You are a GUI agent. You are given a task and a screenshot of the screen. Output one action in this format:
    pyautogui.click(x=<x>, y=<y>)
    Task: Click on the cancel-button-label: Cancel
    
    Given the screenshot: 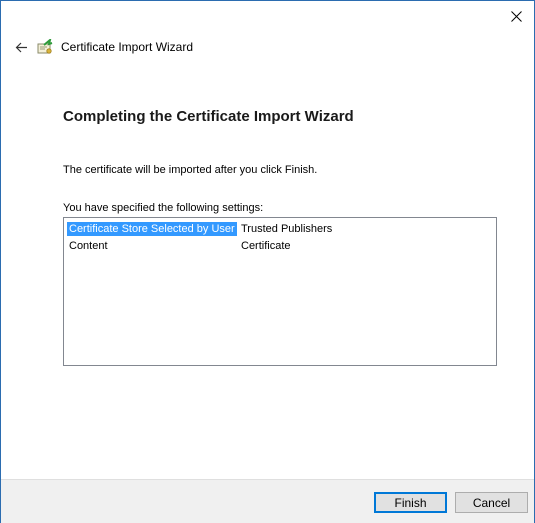 What is the action you would take?
    pyautogui.click(x=491, y=502)
    